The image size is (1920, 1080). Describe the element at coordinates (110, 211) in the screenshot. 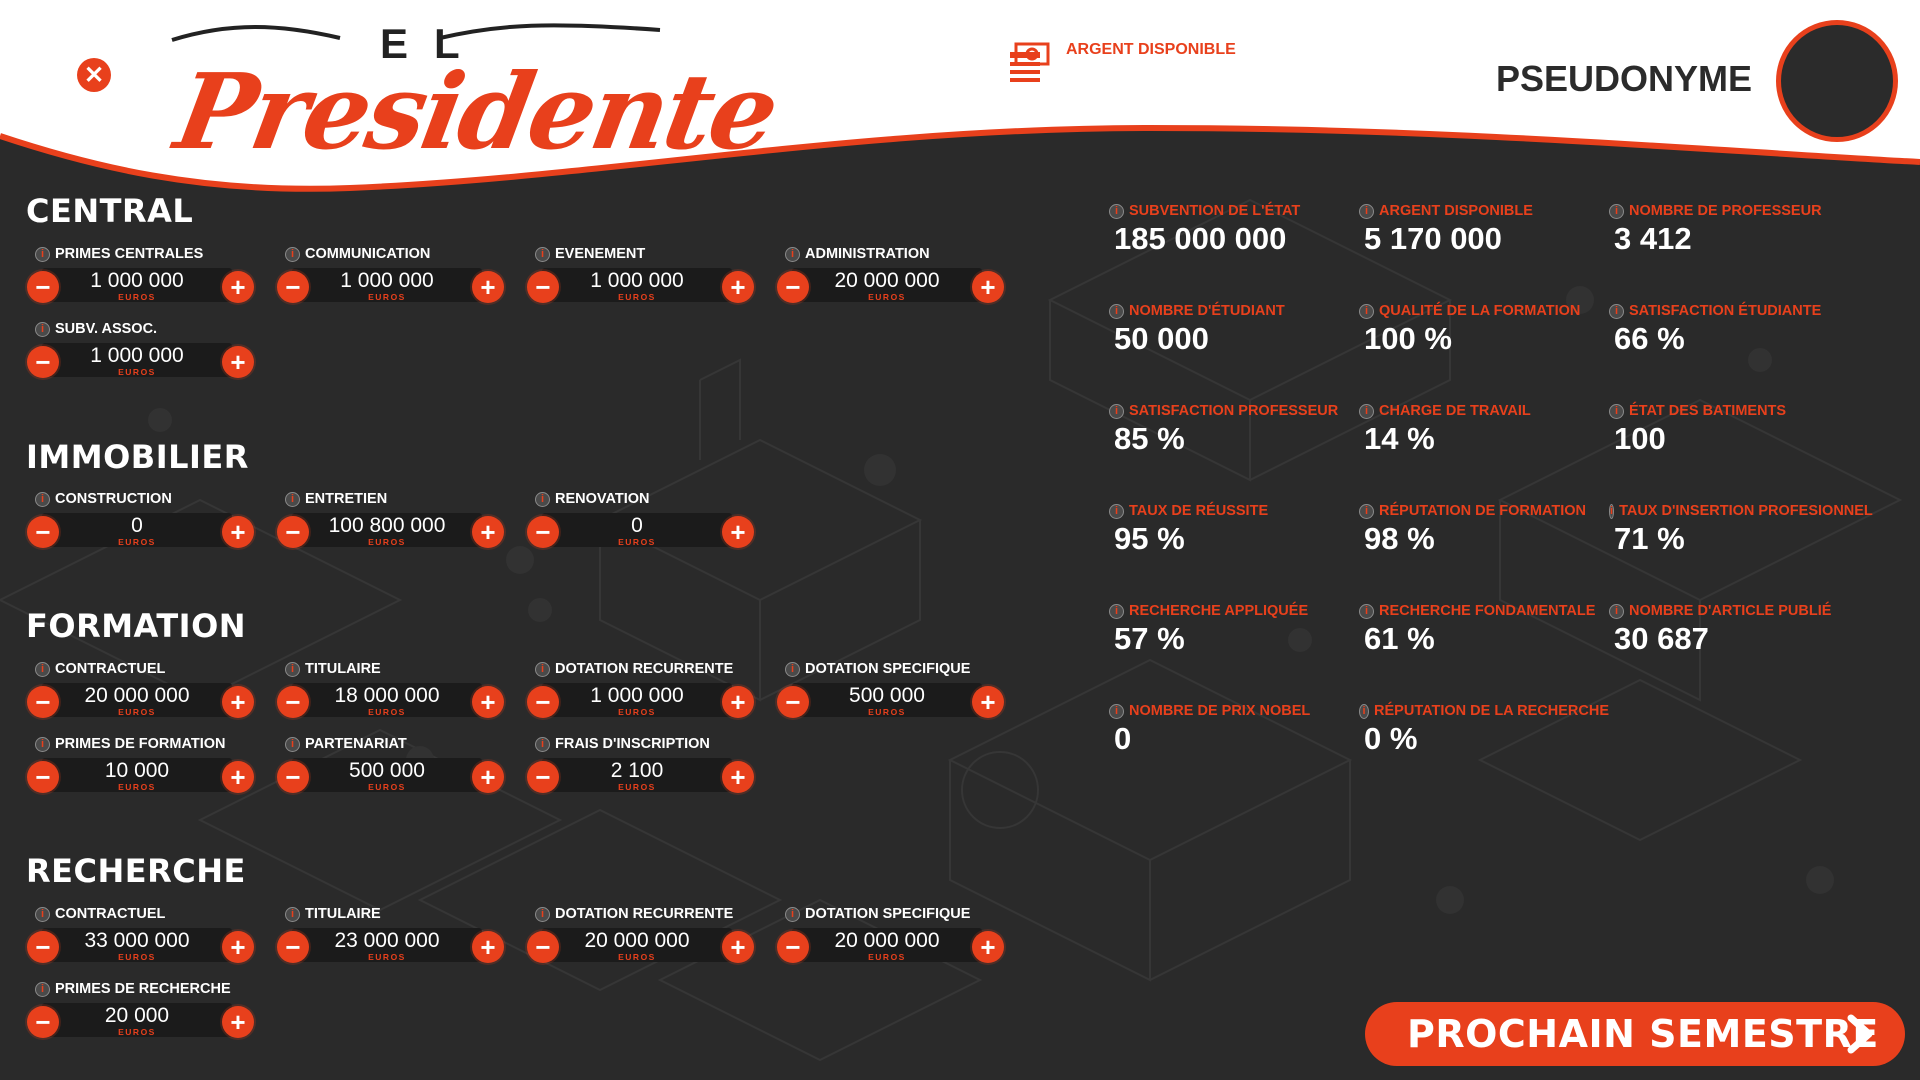

I see `section-title-central: CENTRAL` at that location.